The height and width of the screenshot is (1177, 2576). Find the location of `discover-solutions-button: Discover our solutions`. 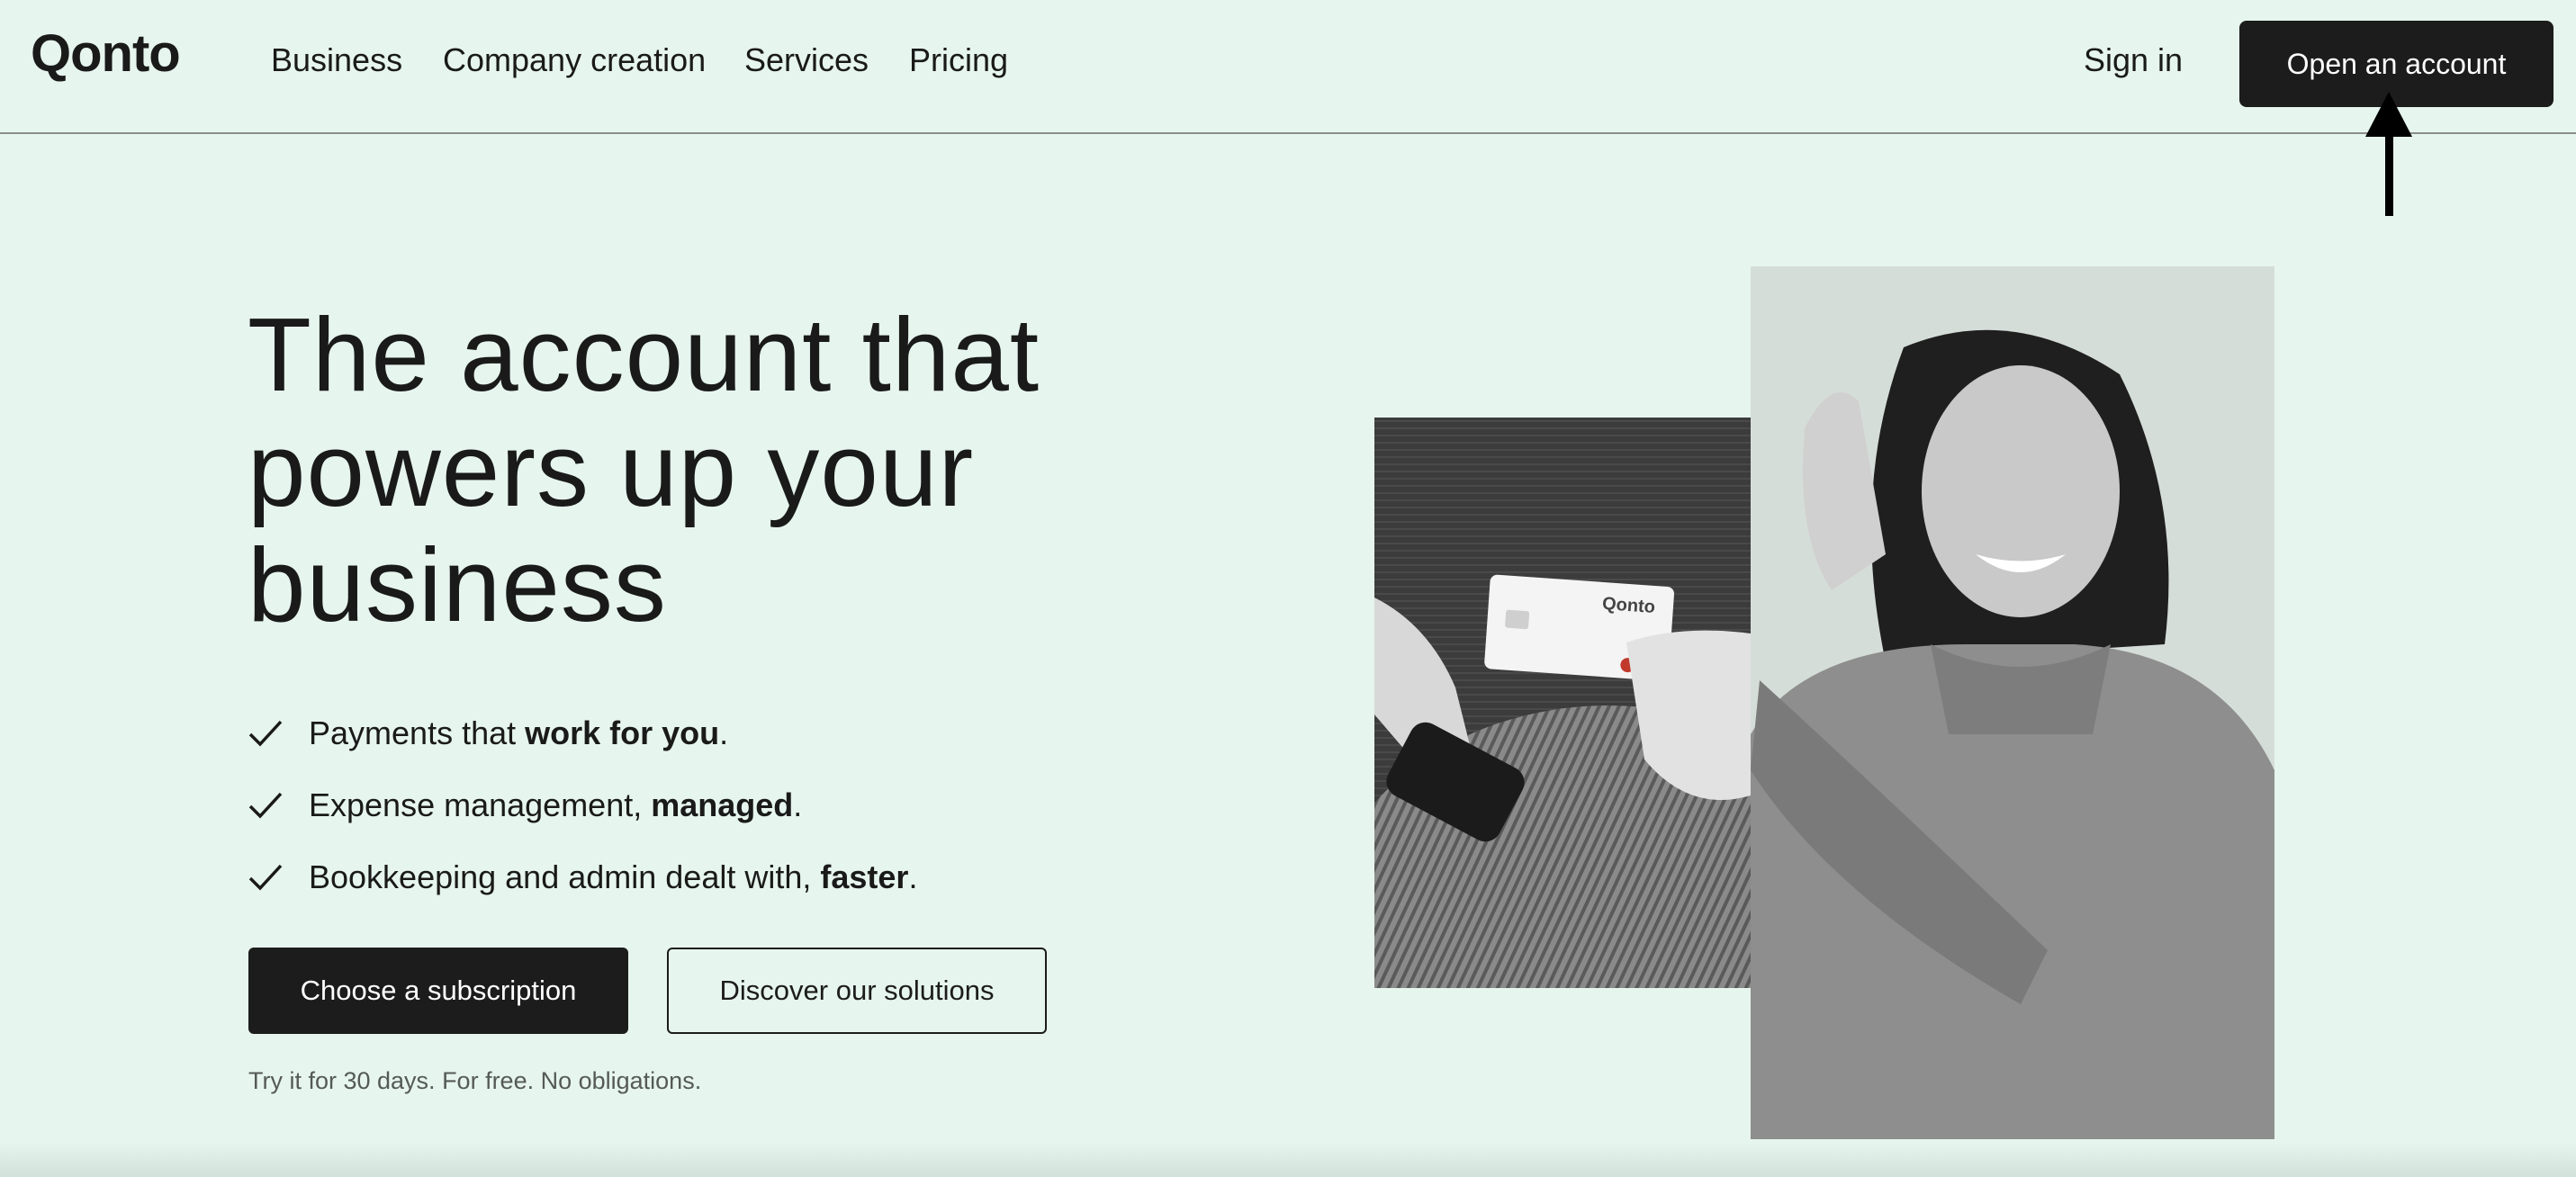

discover-solutions-button: Discover our solutions is located at coordinates (857, 991).